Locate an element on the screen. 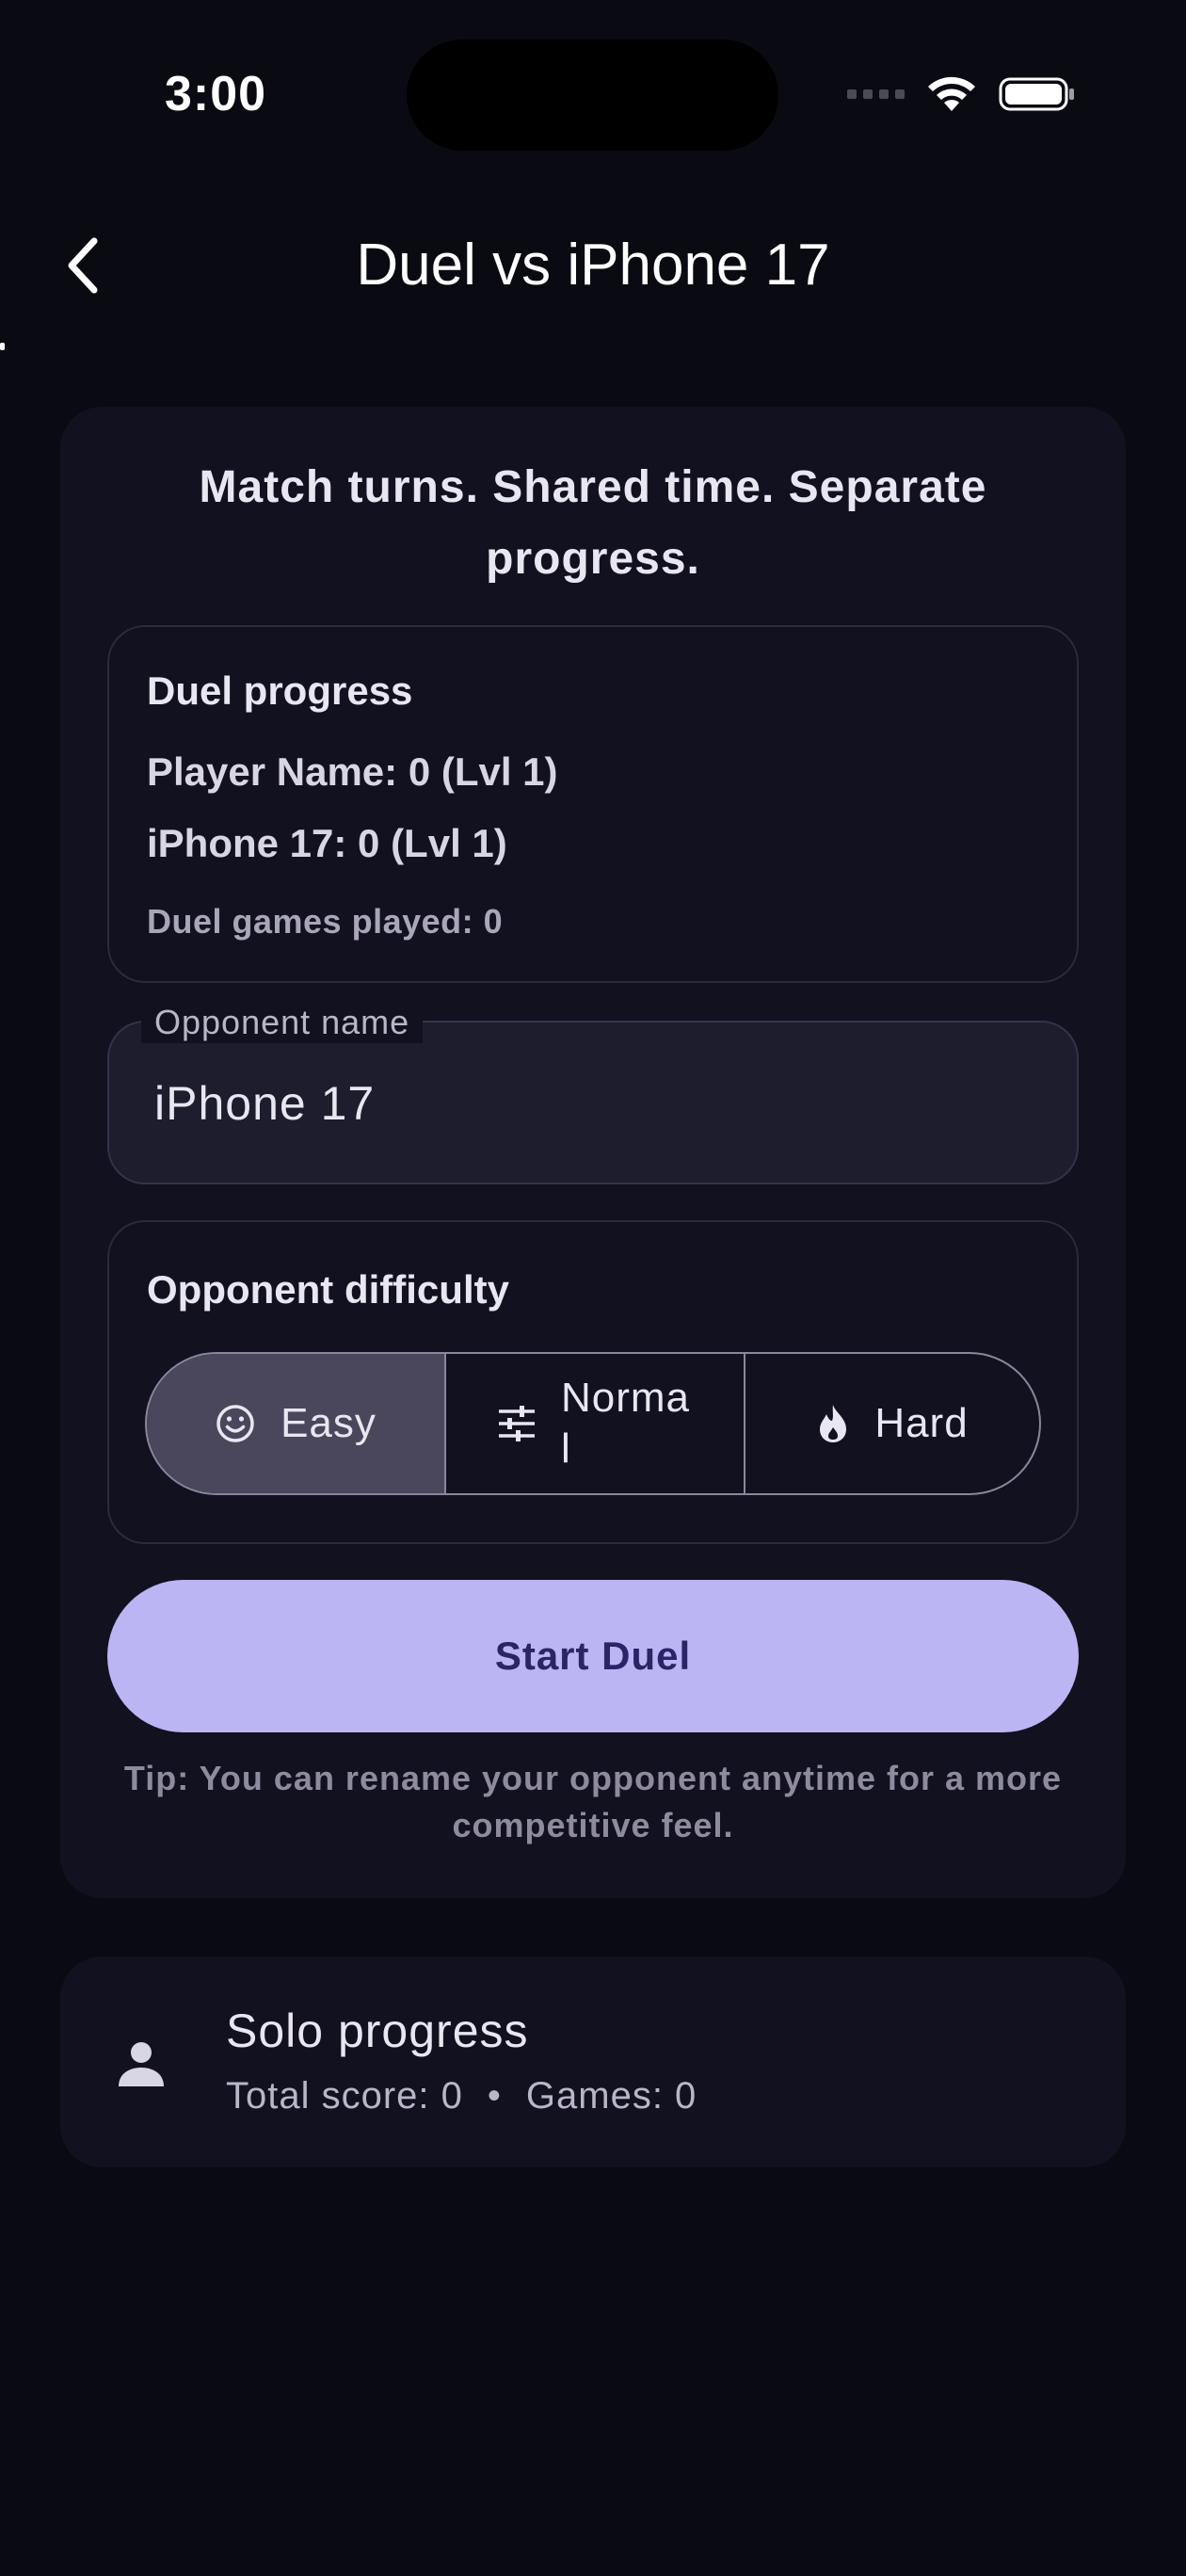 The image size is (1186, 2576). wifi-icon is located at coordinates (951, 93).